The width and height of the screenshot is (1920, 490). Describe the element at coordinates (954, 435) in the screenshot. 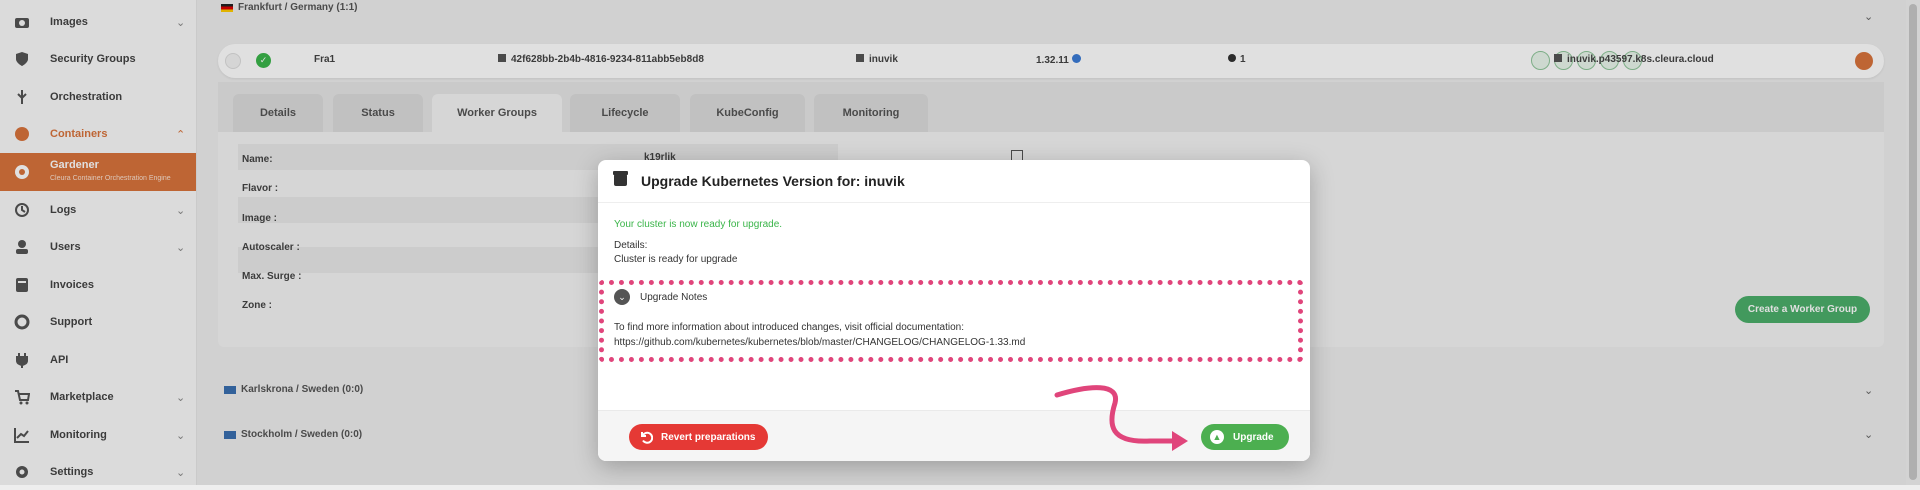

I see `modal-footer: Revert preparations ▲ Upgrade` at that location.